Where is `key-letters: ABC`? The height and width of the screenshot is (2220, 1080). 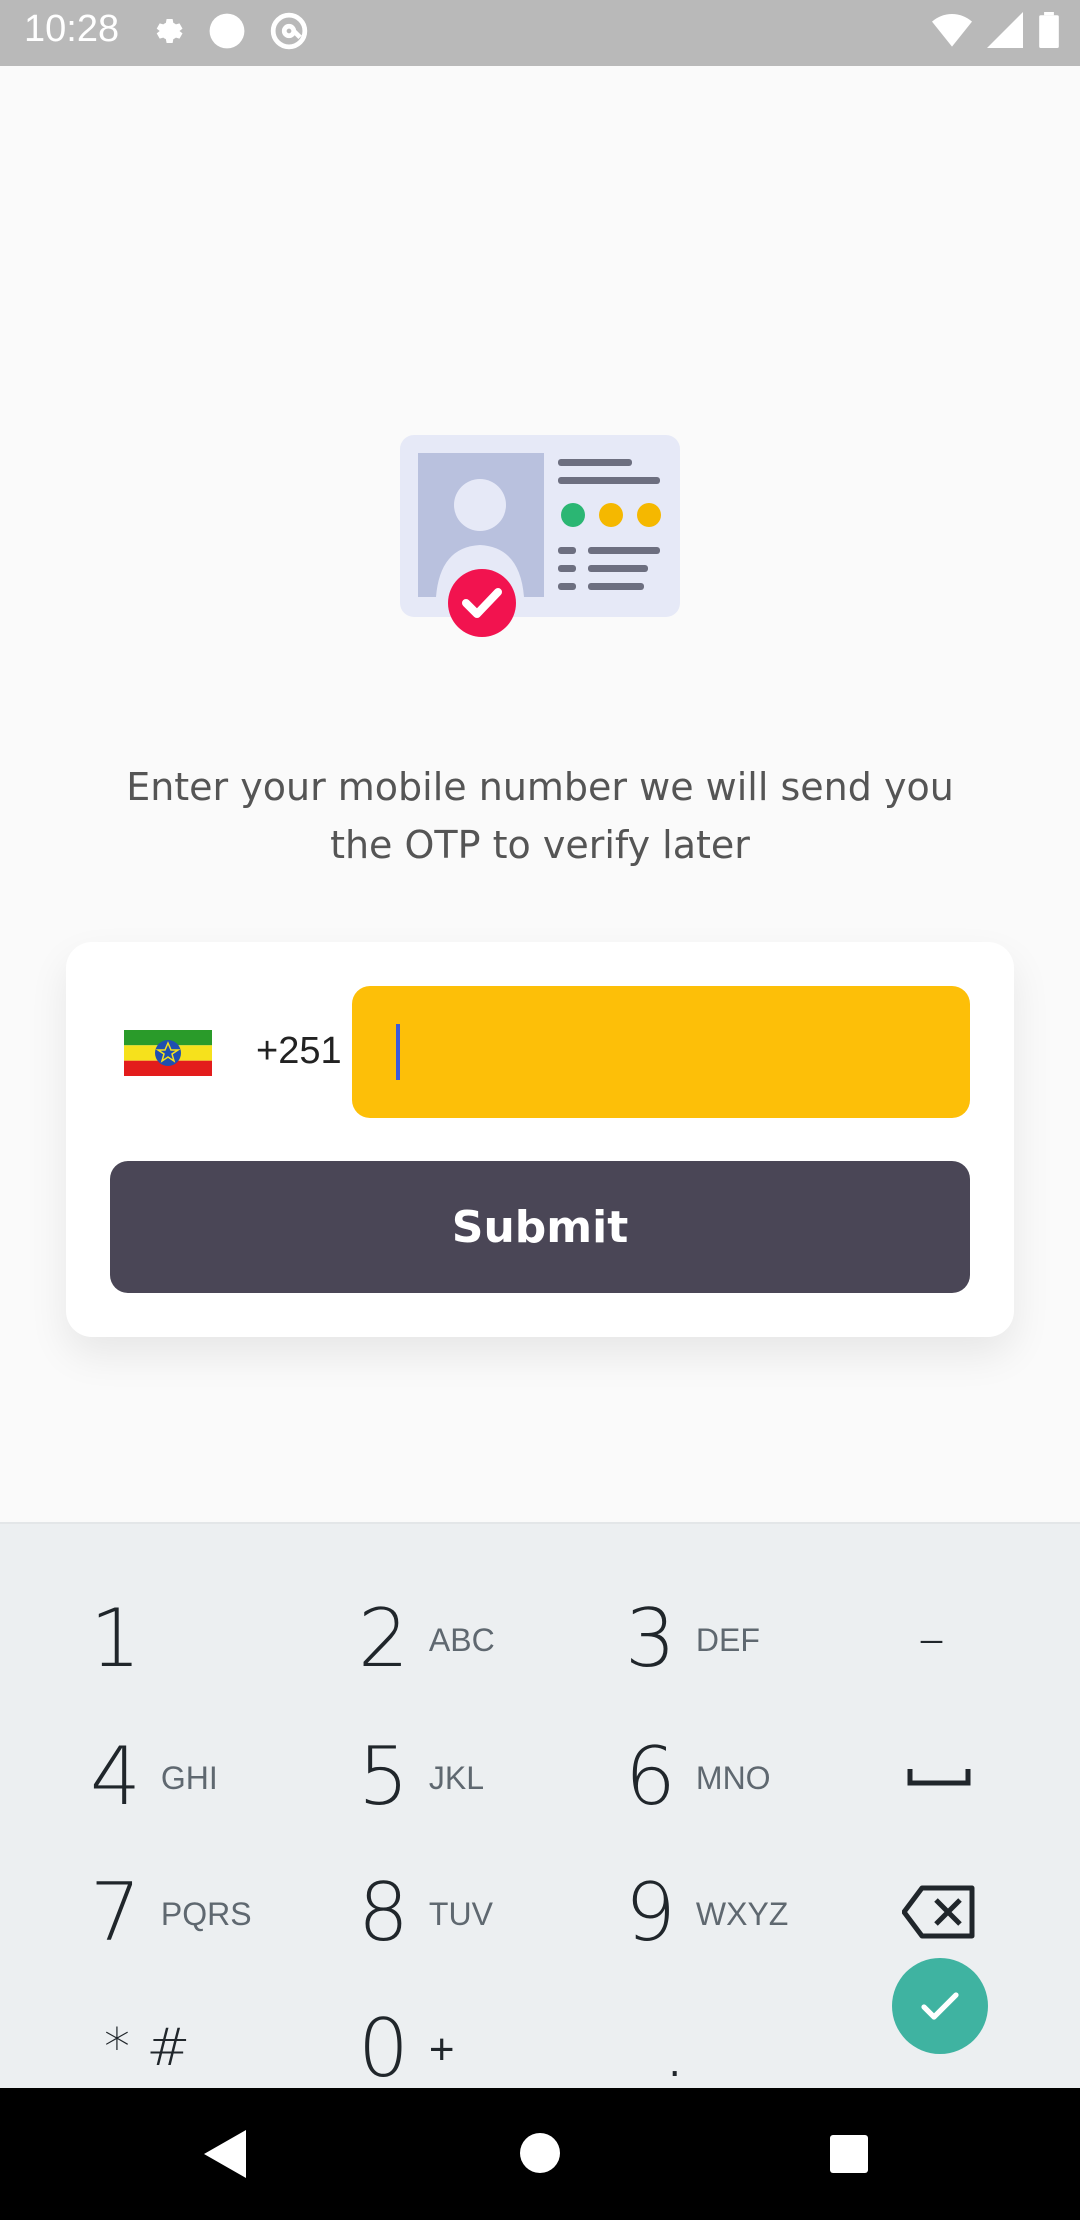
key-letters: ABC is located at coordinates (461, 1639).